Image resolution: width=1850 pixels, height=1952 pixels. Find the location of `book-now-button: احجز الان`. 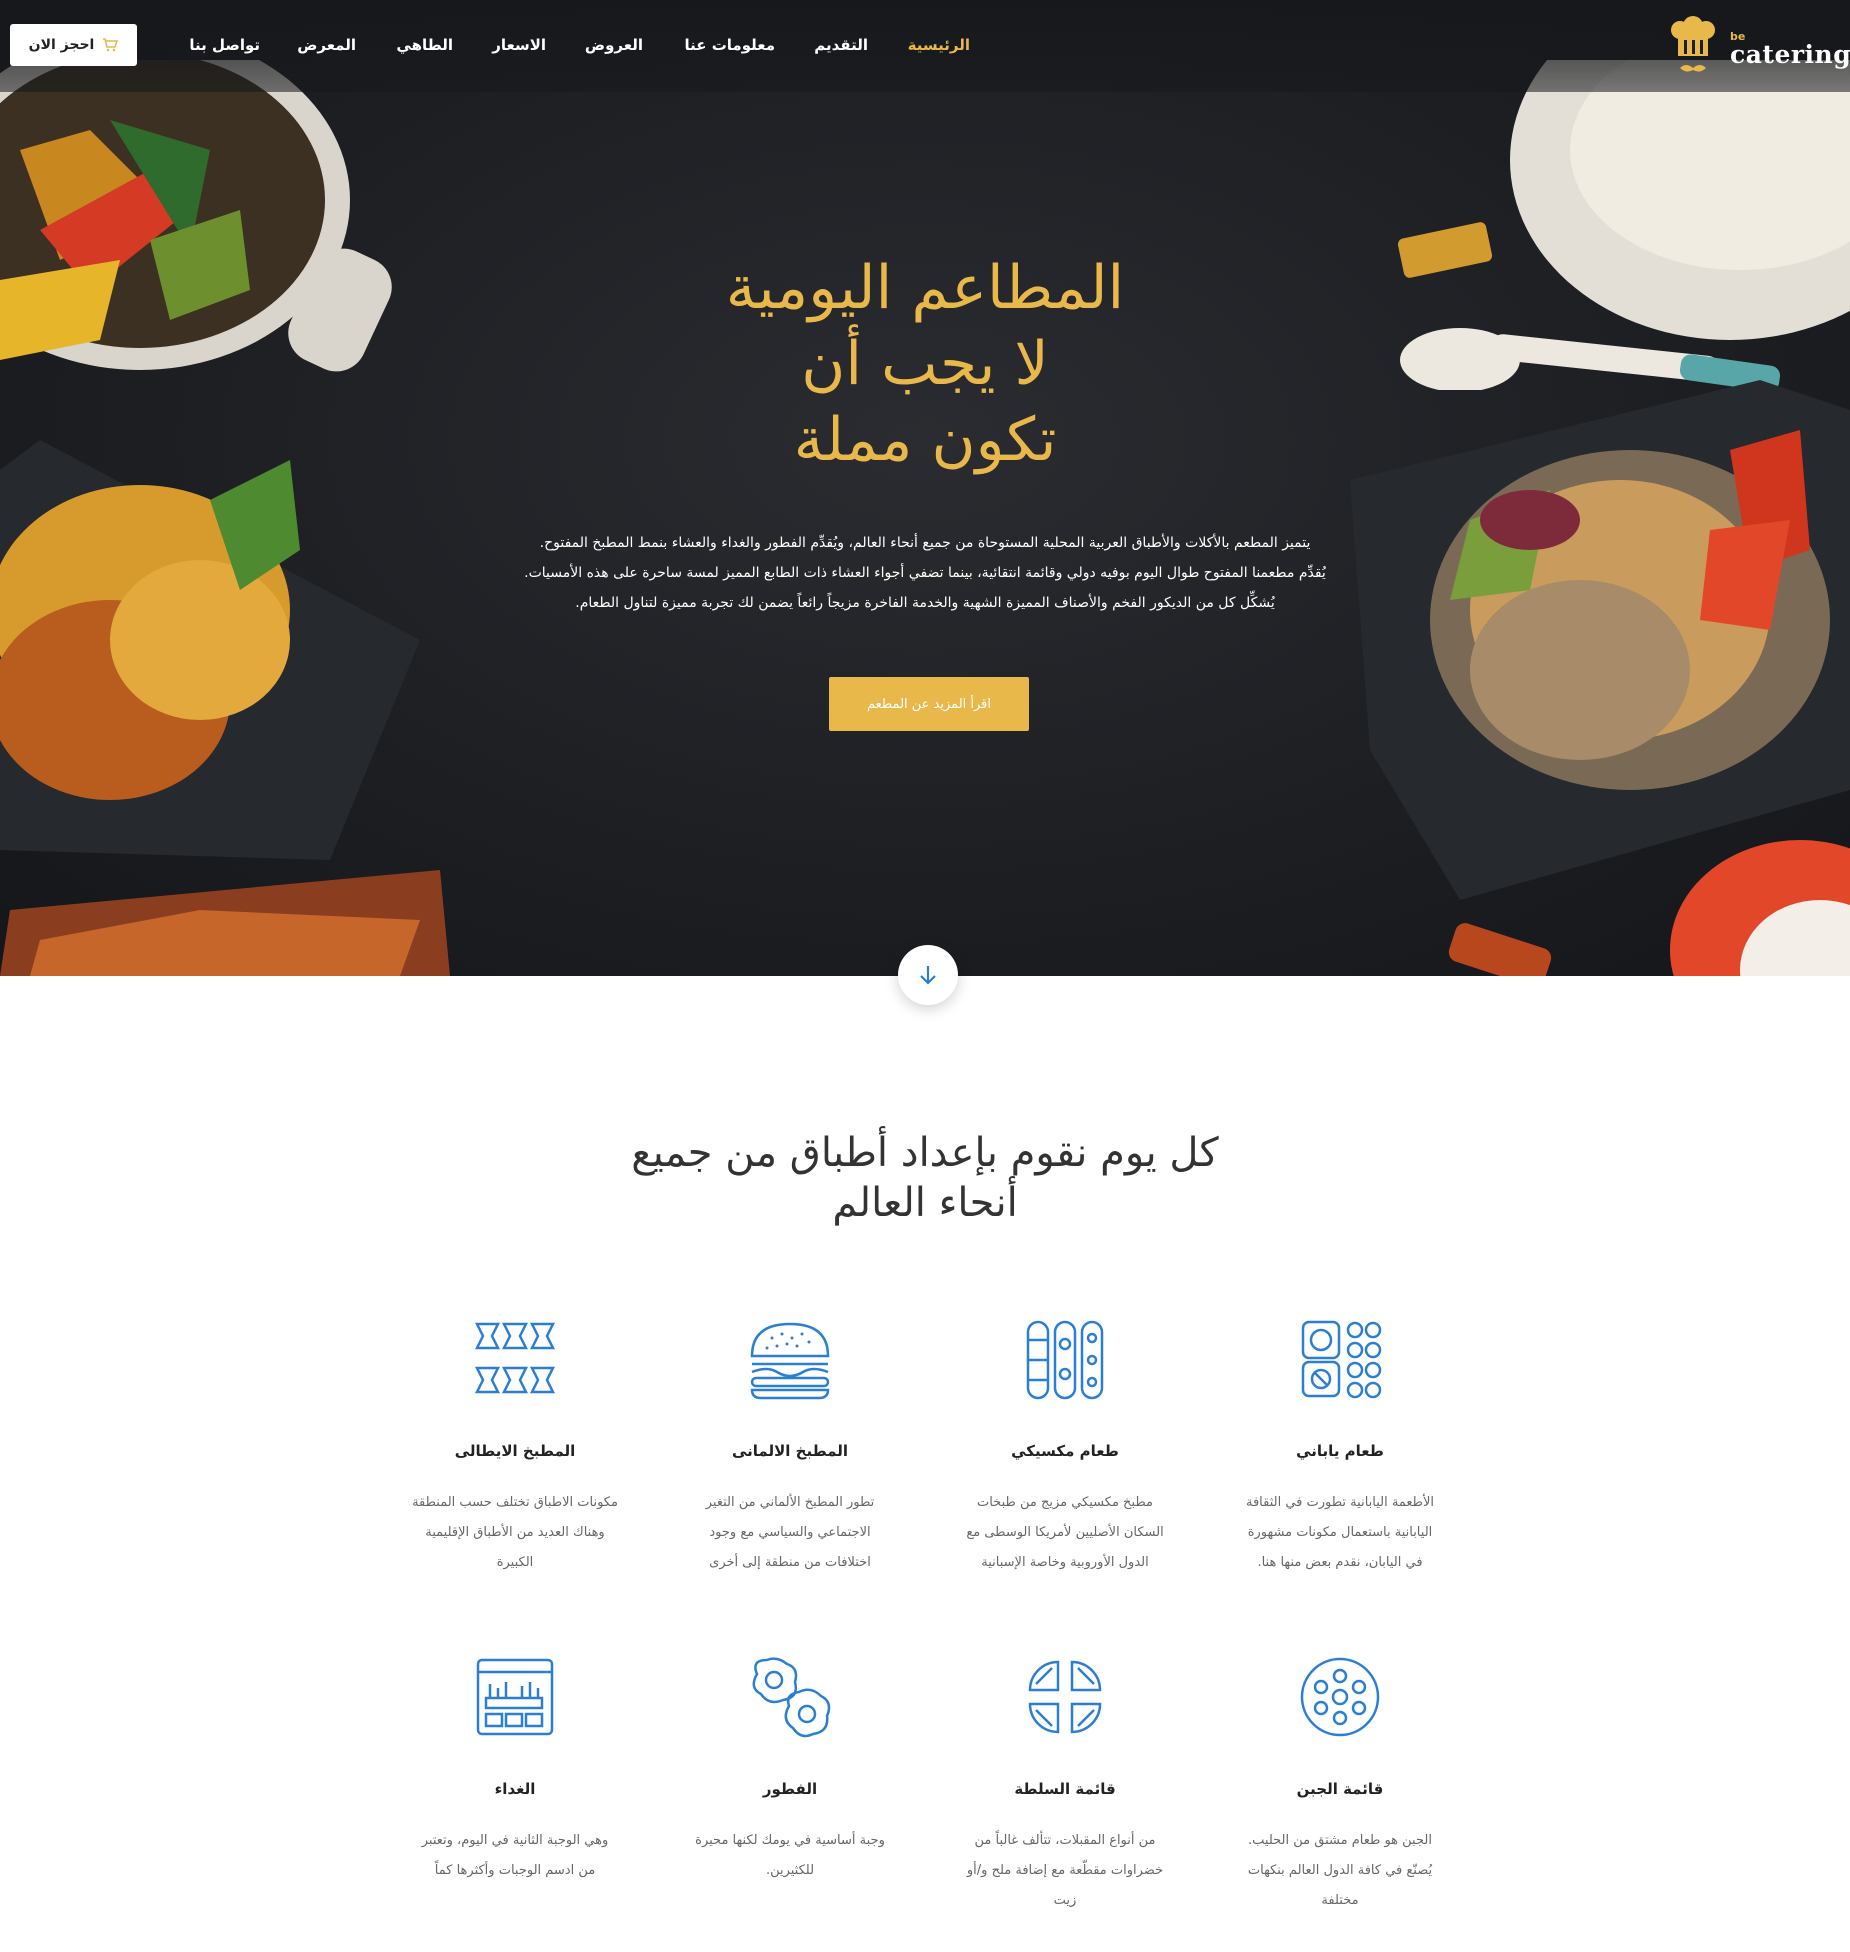

book-now-button: احجز الان is located at coordinates (73, 45).